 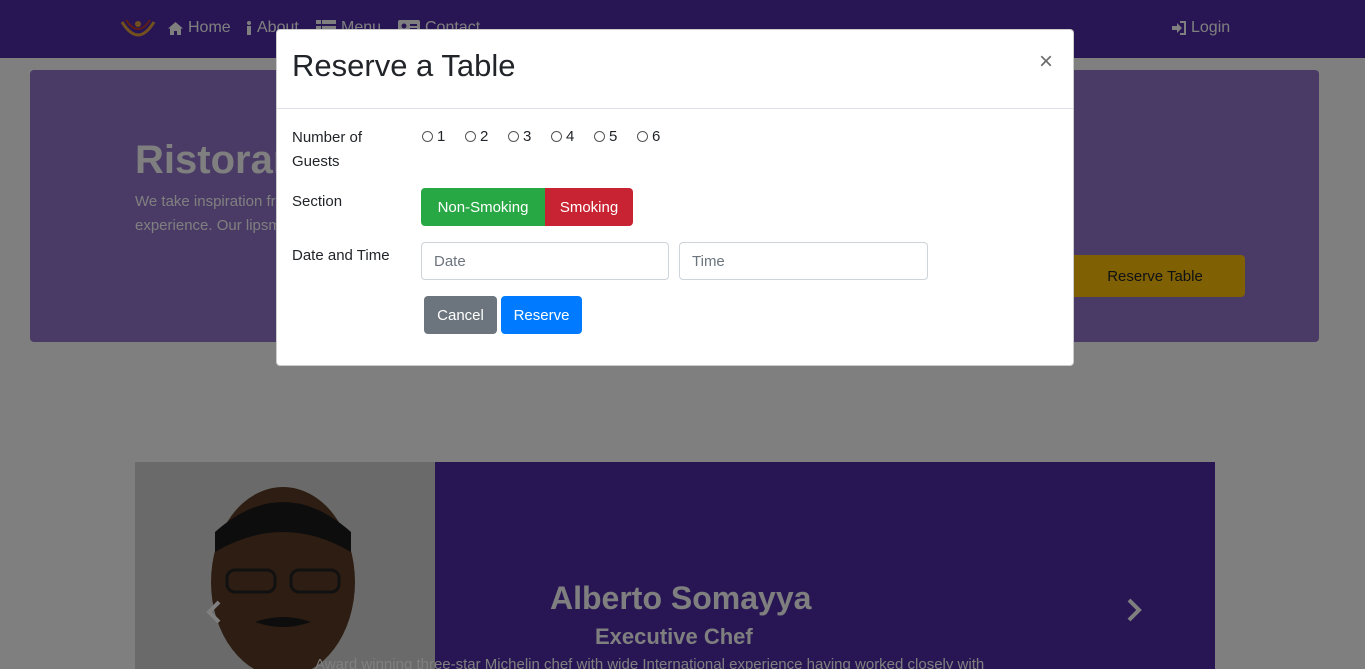 I want to click on section-button-group: Non-Smoking Smoking, so click(x=527, y=207).